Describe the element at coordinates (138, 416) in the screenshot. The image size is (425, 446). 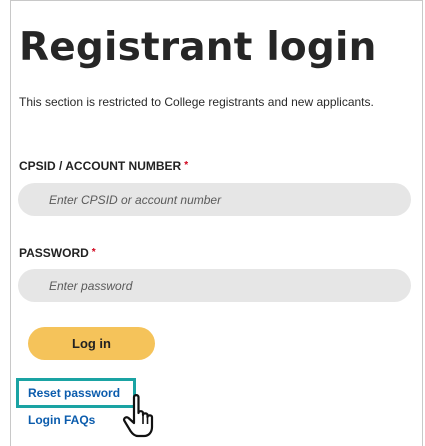
I see `hand-pointer-icon` at that location.